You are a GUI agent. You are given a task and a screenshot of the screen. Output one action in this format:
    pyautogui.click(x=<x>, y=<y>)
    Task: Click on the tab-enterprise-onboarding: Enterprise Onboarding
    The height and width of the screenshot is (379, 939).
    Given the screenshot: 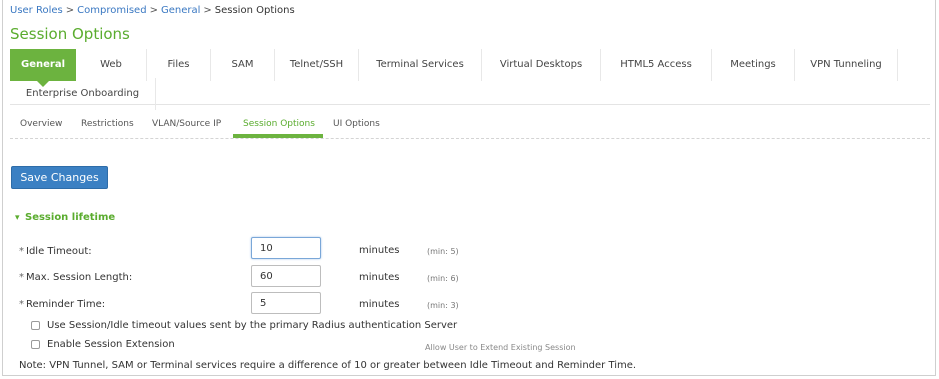 What is the action you would take?
    pyautogui.click(x=83, y=94)
    